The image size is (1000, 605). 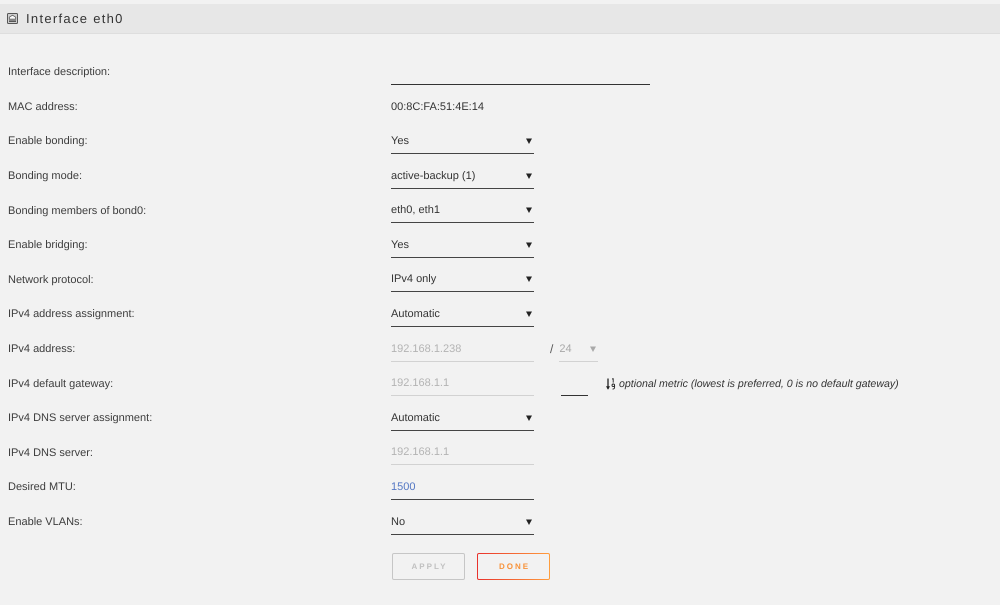 I want to click on field-label: Network protocol:, so click(x=51, y=280).